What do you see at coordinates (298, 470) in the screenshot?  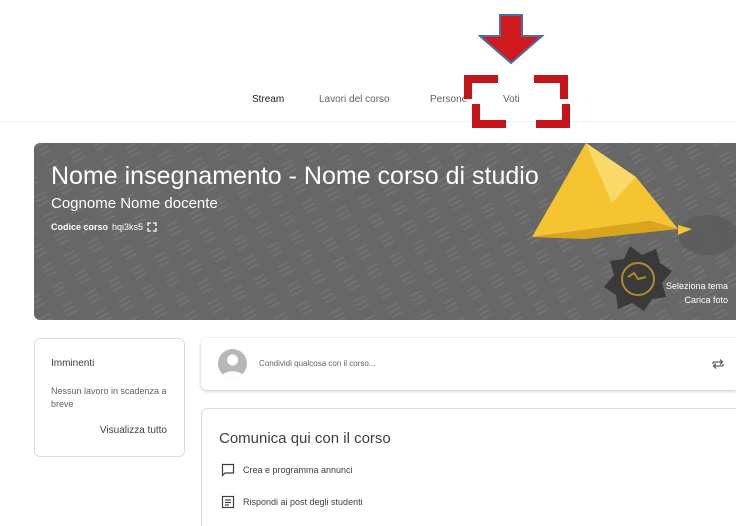 I see `create-announcements-label: Crea e programma annunci` at bounding box center [298, 470].